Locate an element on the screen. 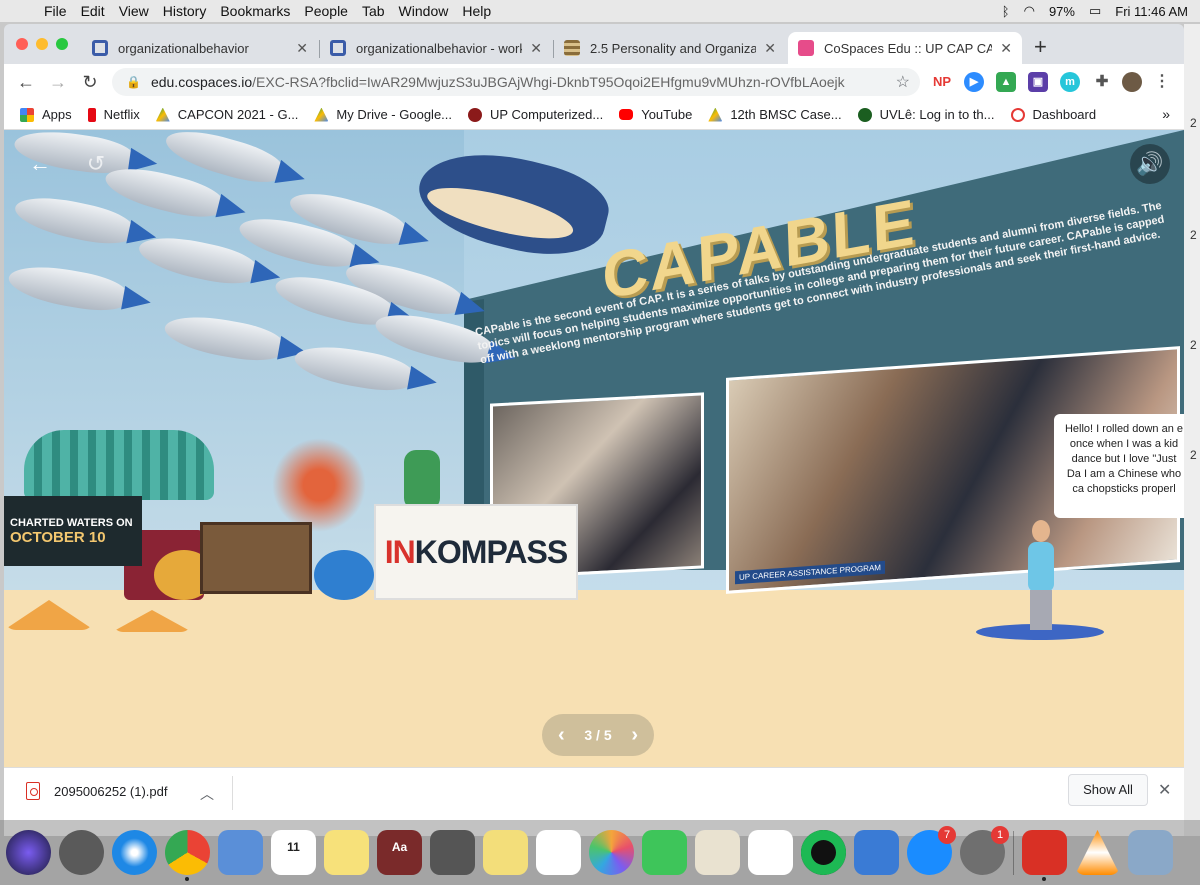 Image resolution: width=1200 pixels, height=885 pixels. tab-cospaces-edu: CoSpaces Edu :: UP CAP CAPT ✕ is located at coordinates (905, 48).